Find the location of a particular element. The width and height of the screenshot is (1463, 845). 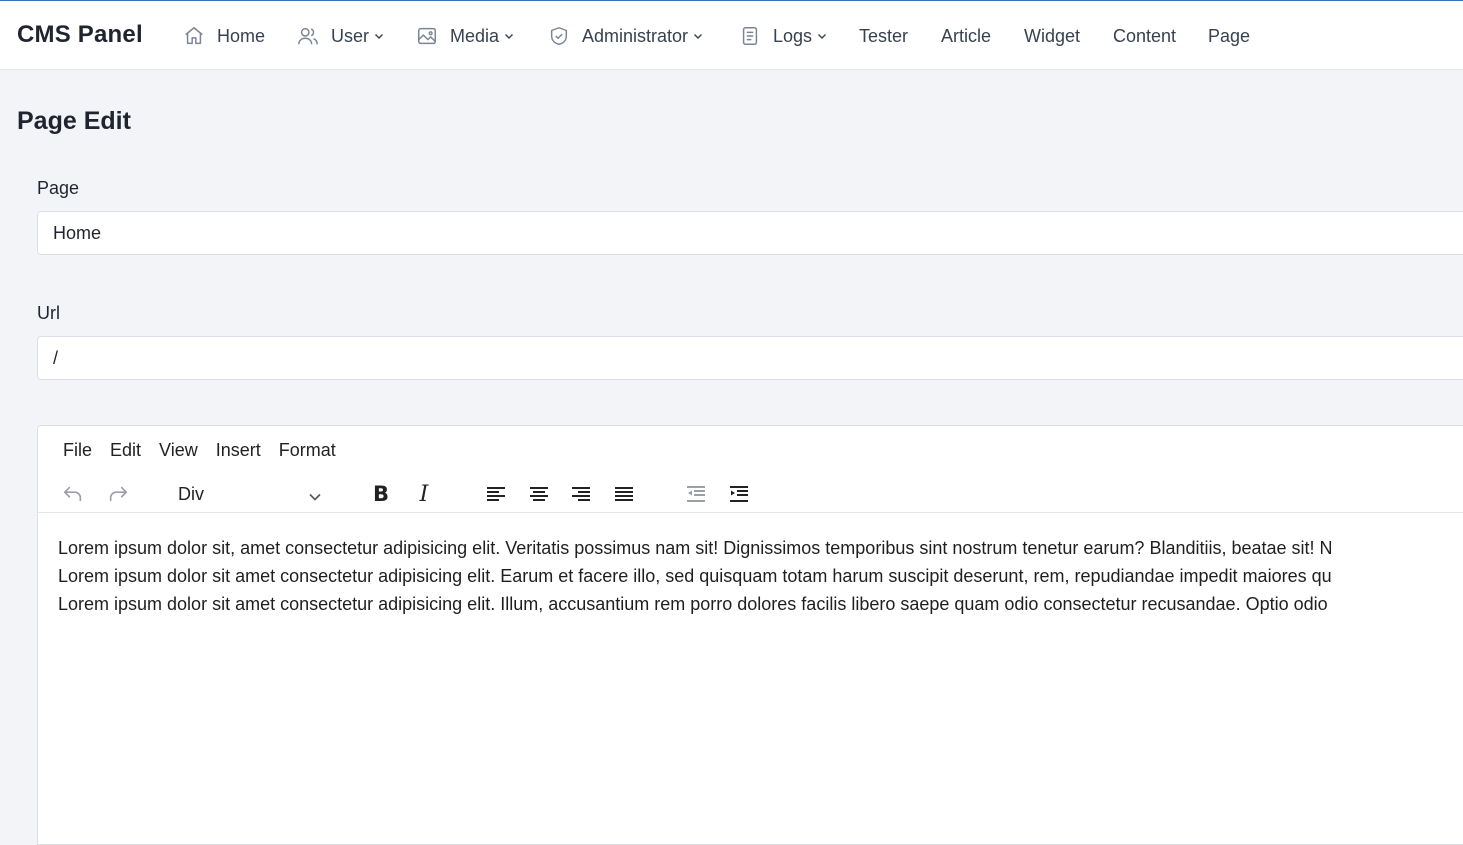

nav-administrator: Administrator is located at coordinates (625, 36).